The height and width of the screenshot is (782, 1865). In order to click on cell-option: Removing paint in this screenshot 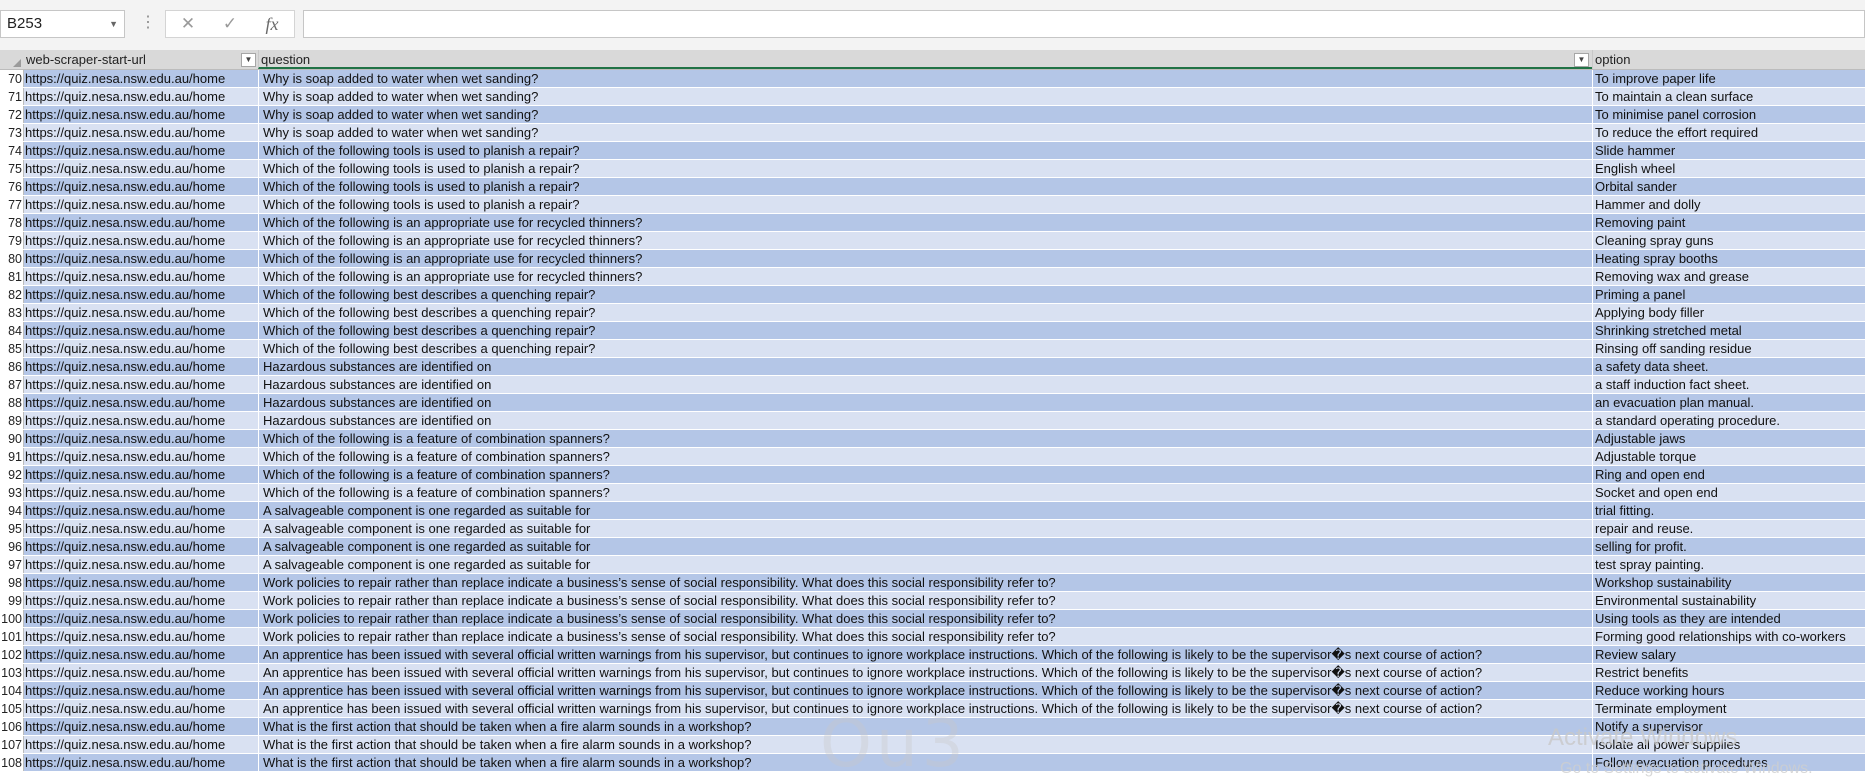, I will do `click(1728, 222)`.